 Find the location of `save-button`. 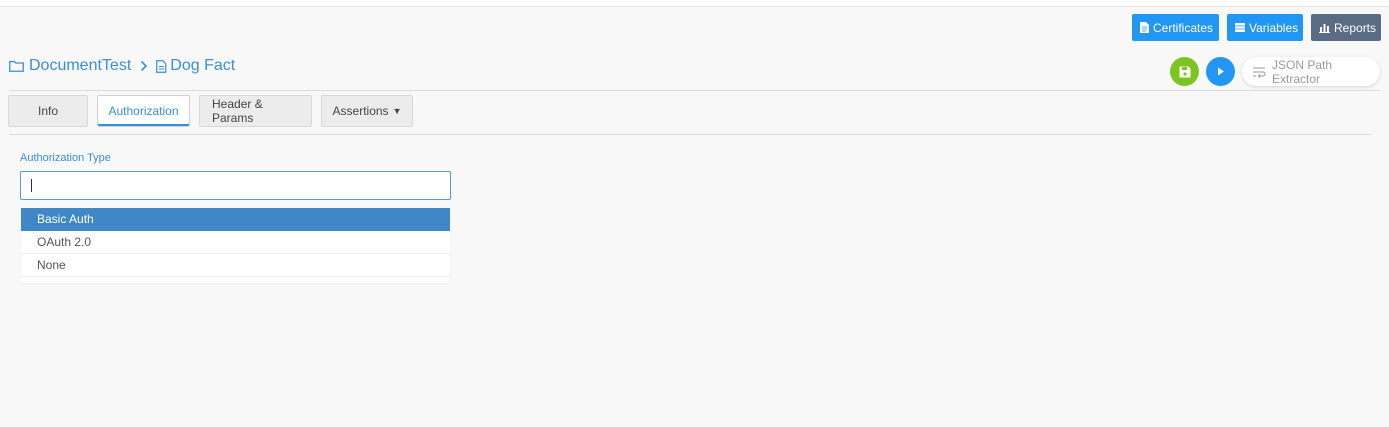

save-button is located at coordinates (1184, 71).